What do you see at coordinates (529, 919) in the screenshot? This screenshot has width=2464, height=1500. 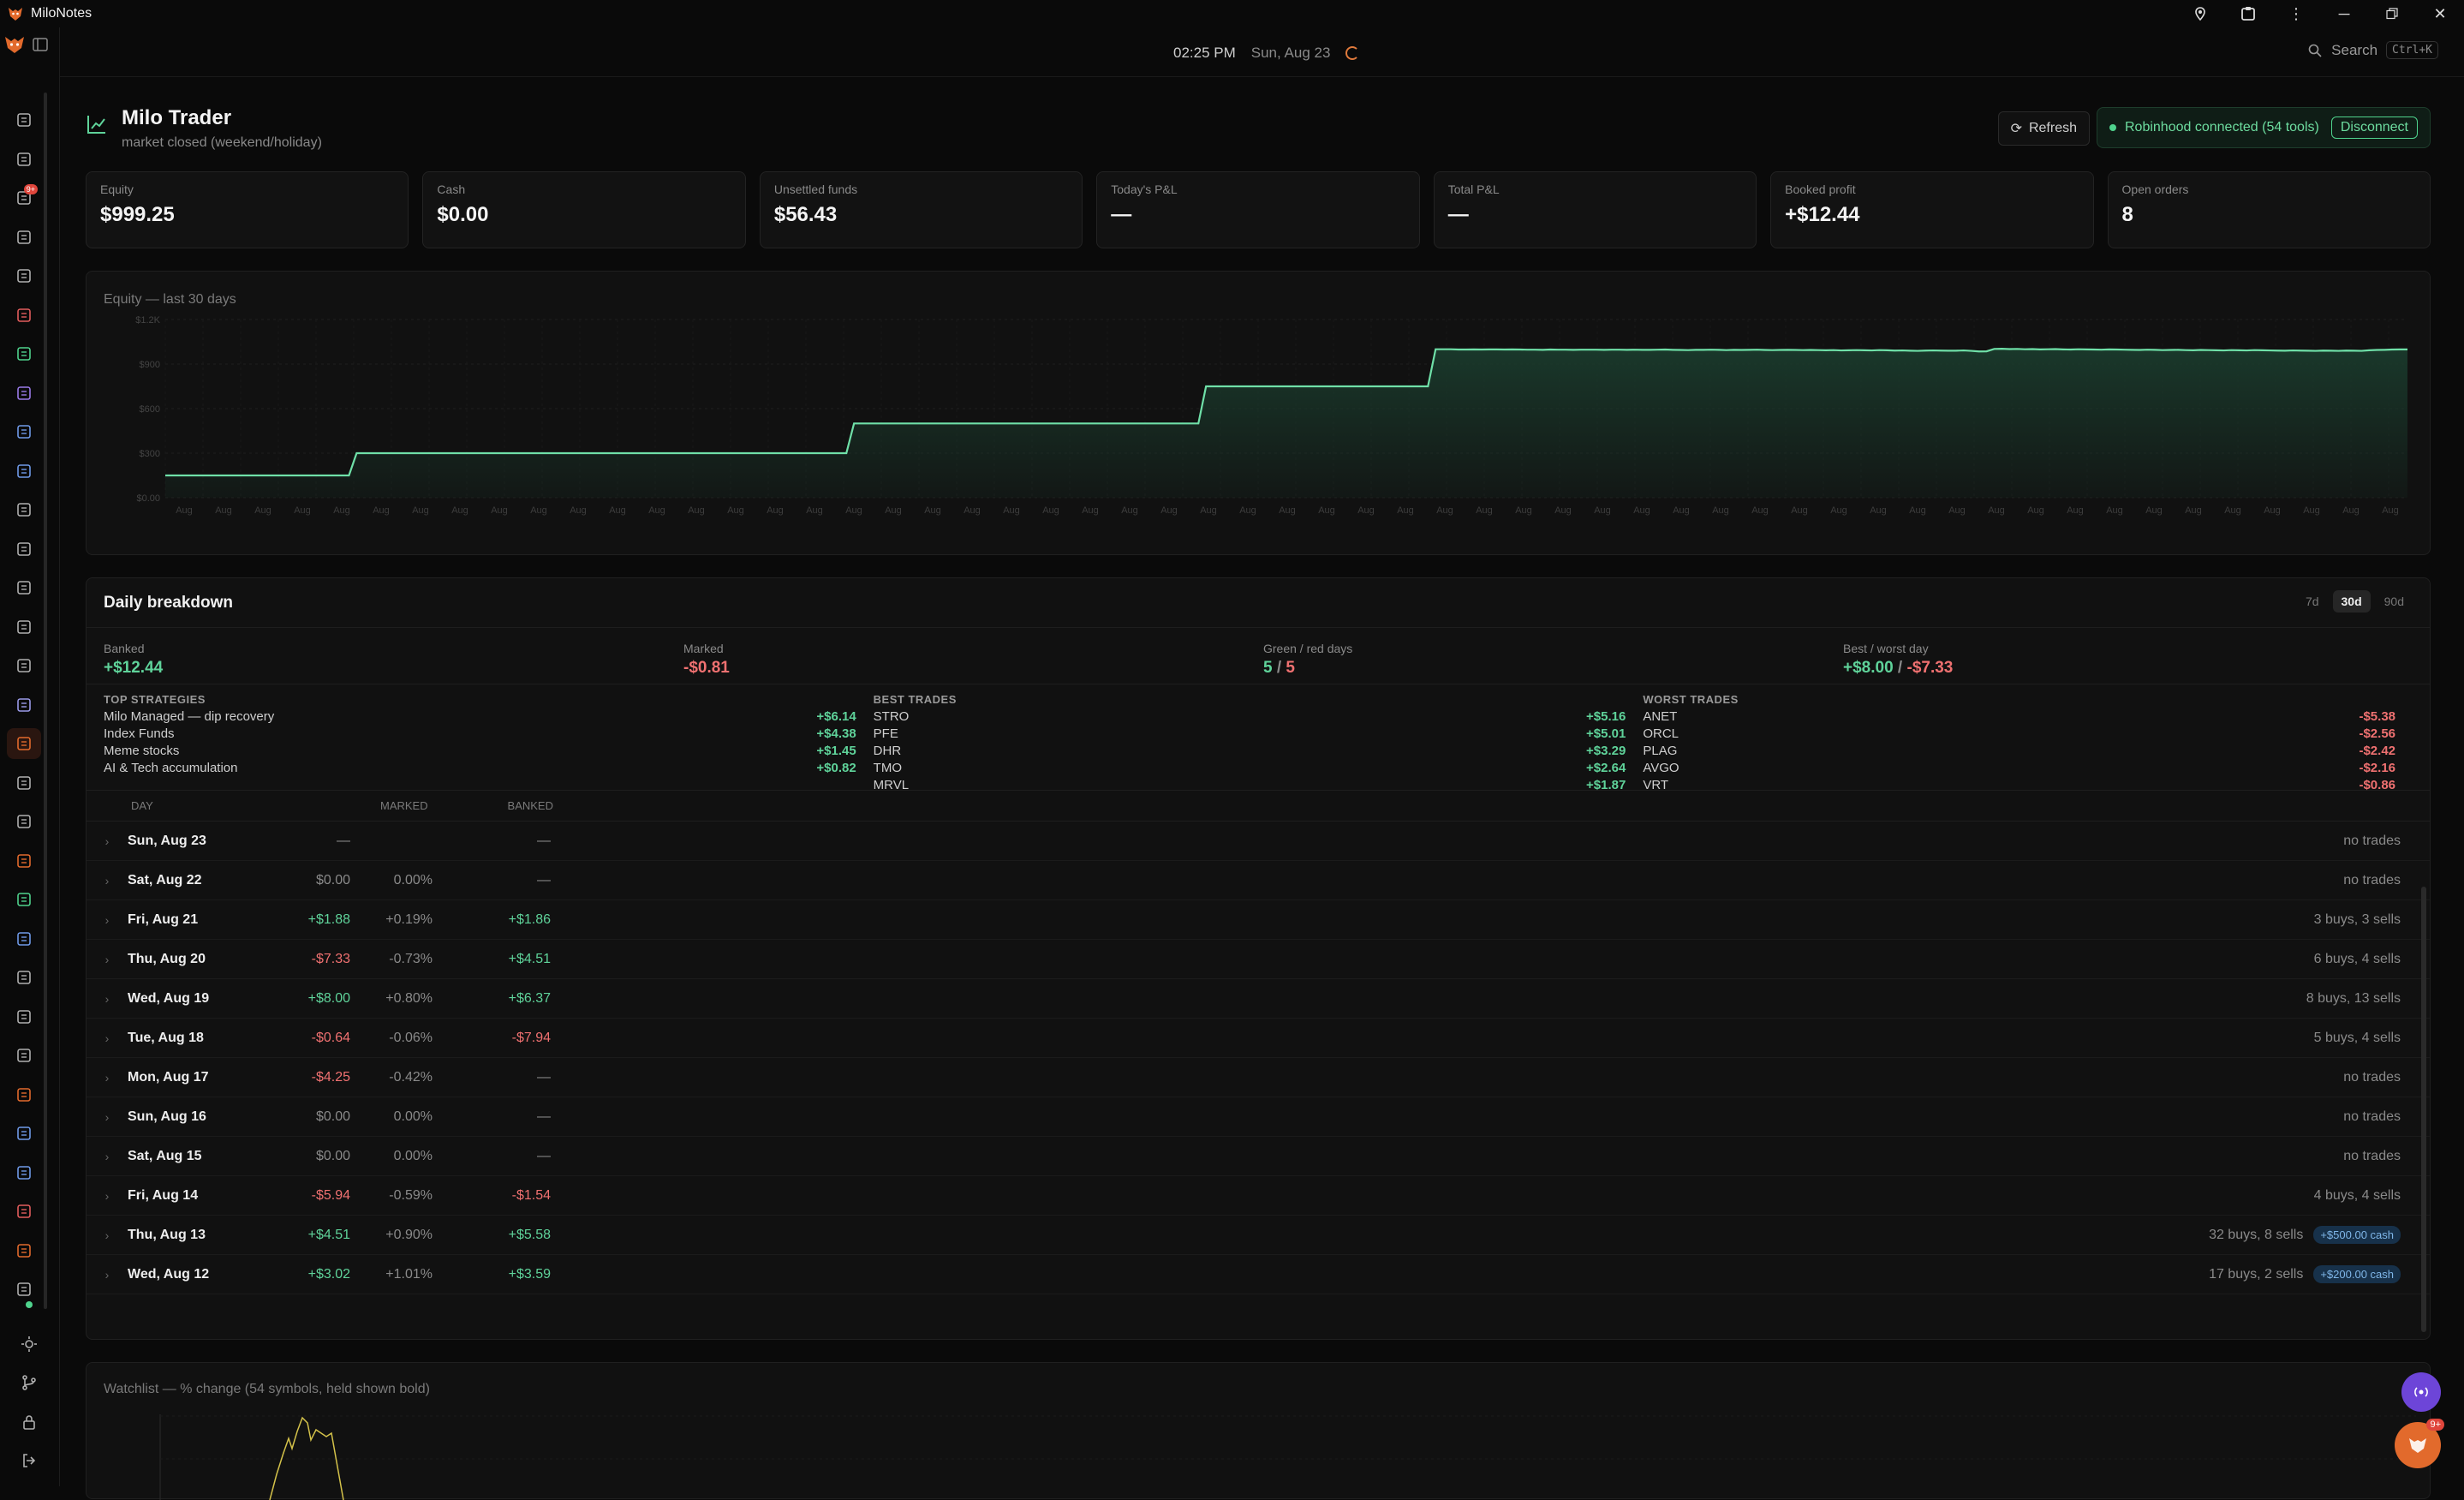 I see `row-banked: +$1.86` at bounding box center [529, 919].